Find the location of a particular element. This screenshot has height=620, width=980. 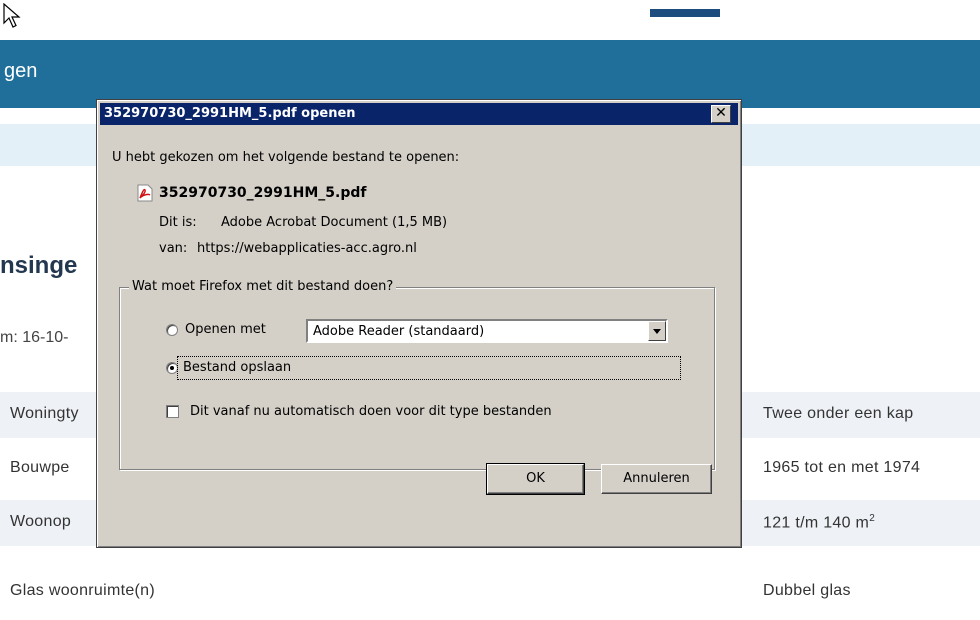

row-label: Woningty is located at coordinates (44, 413).